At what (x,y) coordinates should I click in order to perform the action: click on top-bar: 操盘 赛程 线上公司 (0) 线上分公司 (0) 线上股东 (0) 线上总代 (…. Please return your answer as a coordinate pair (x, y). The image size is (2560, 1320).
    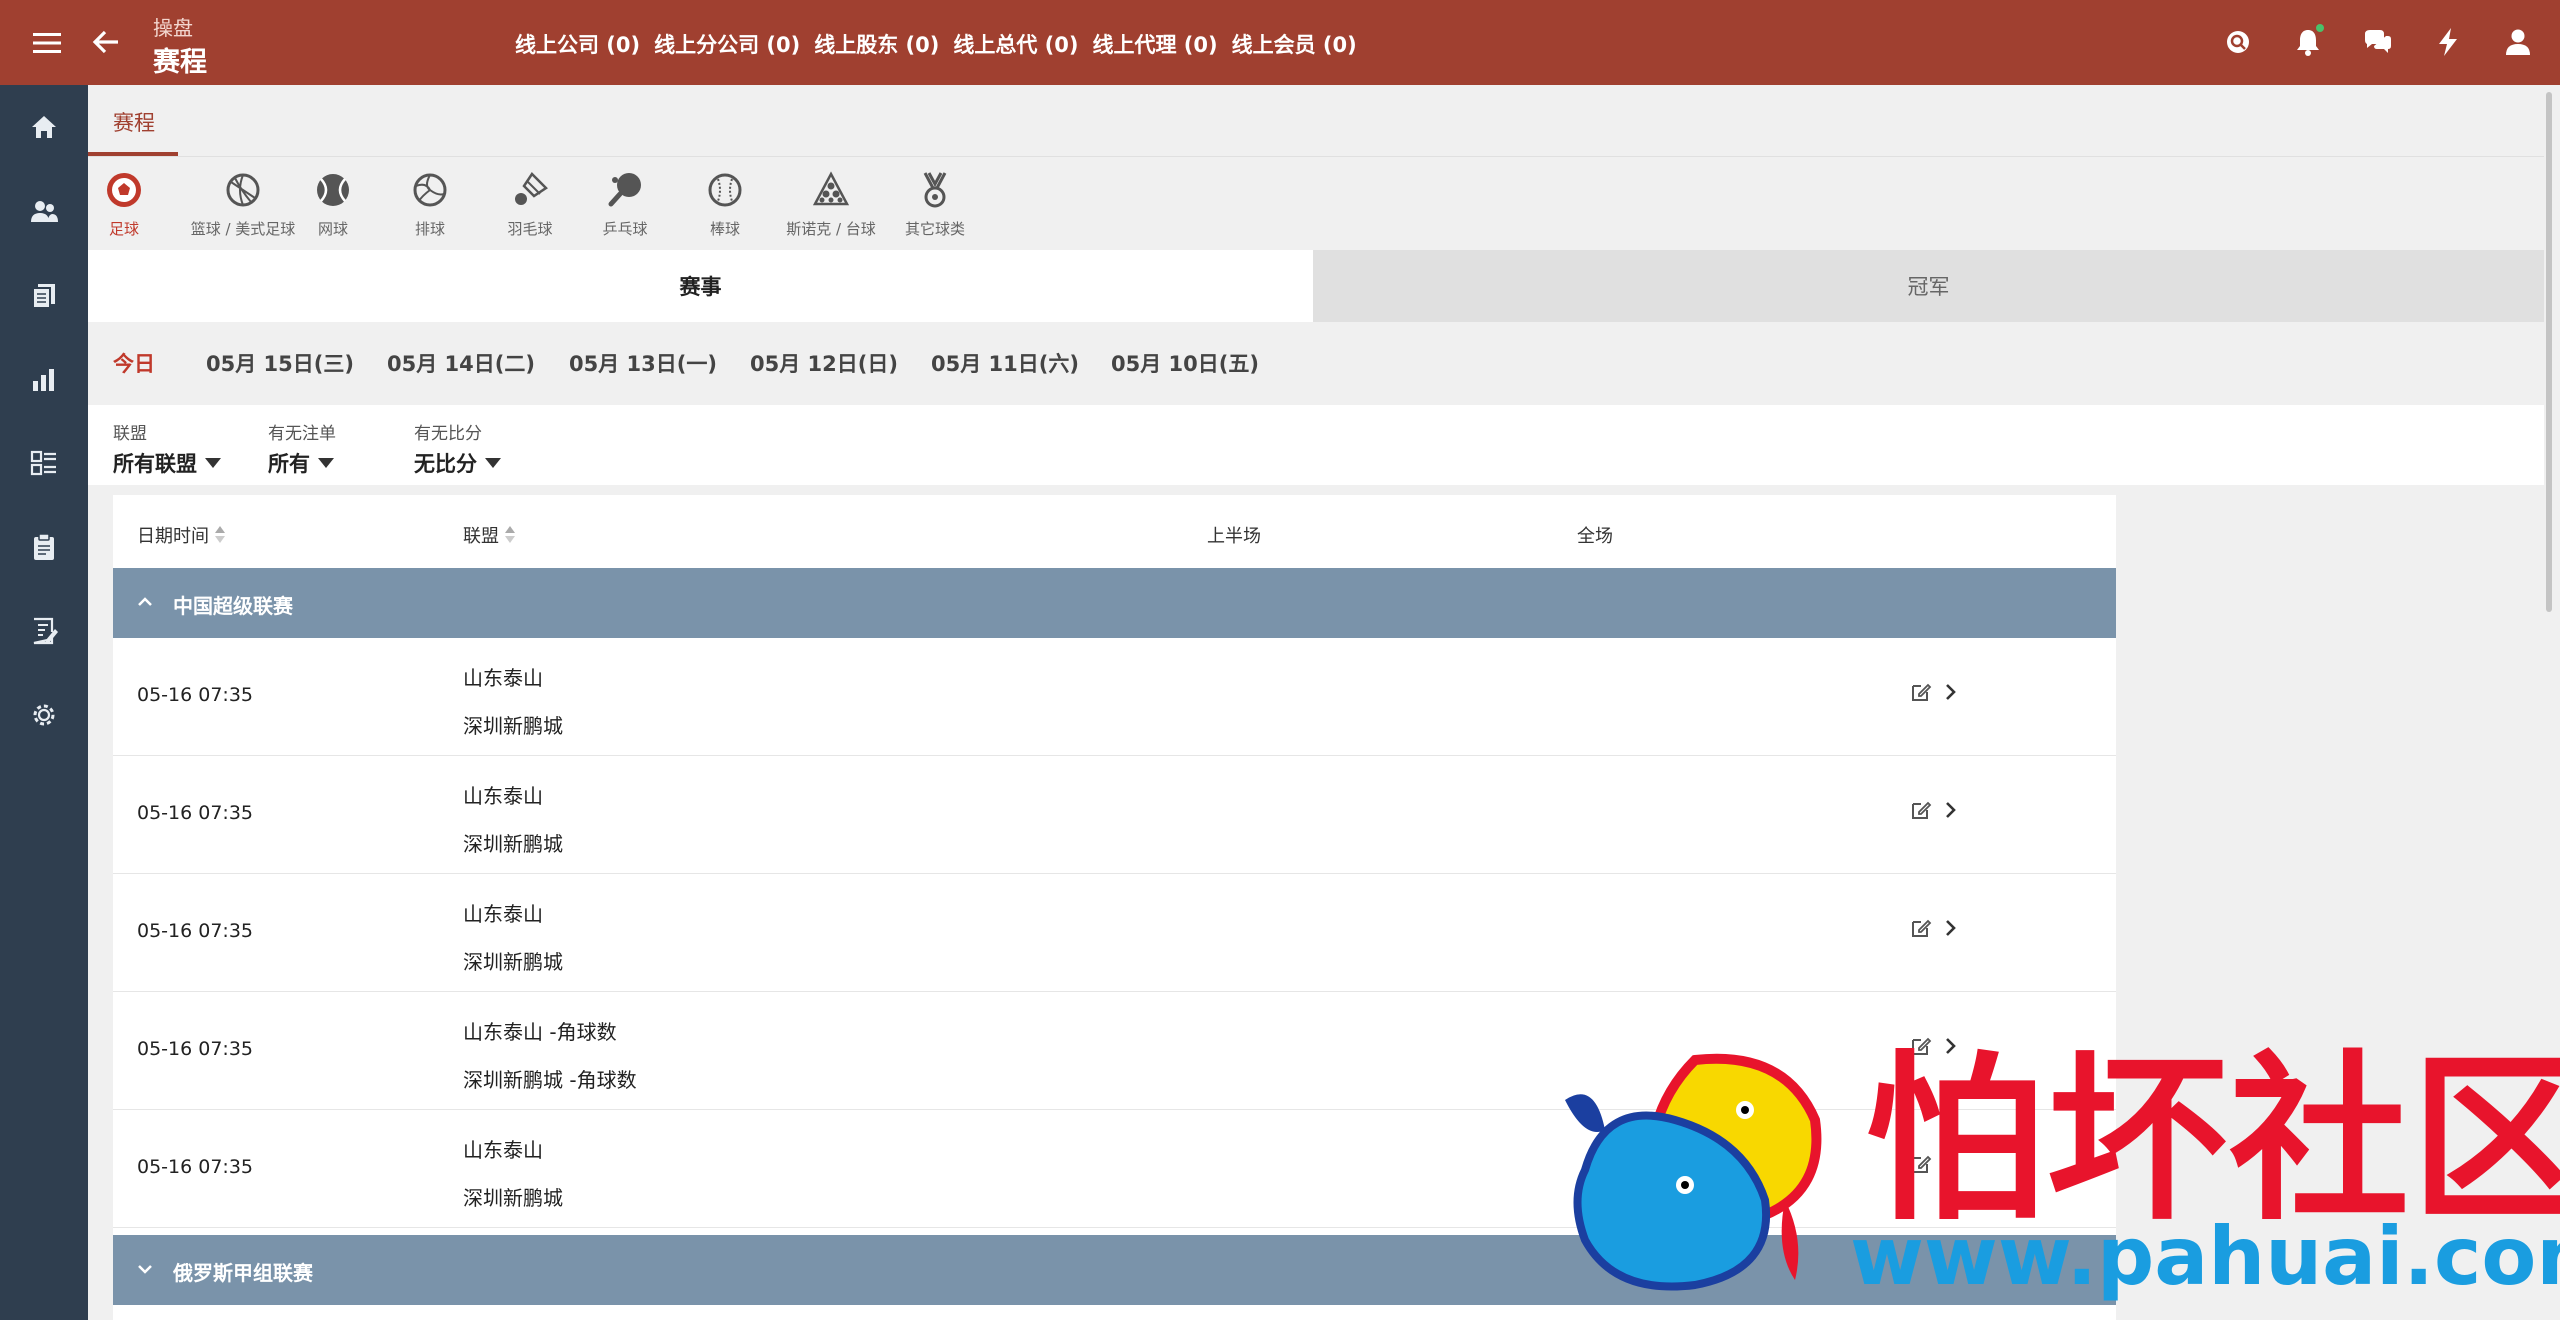
    Looking at the image, I should click on (1280, 42).